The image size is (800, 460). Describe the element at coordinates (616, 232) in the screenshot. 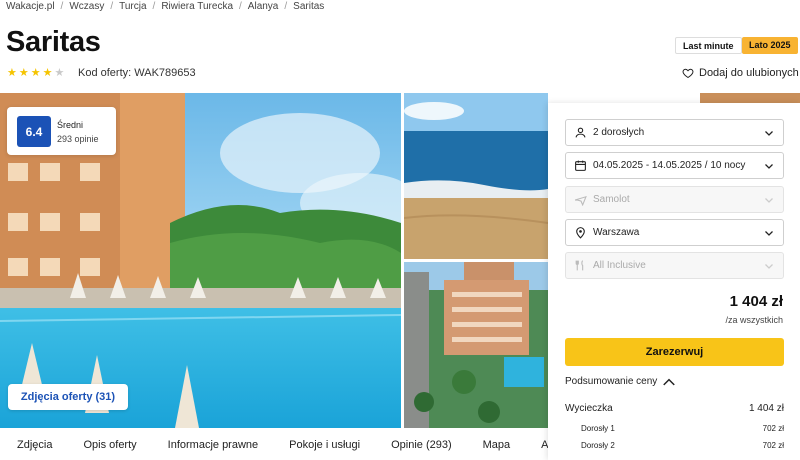

I see `departure-value: Warszawa` at that location.